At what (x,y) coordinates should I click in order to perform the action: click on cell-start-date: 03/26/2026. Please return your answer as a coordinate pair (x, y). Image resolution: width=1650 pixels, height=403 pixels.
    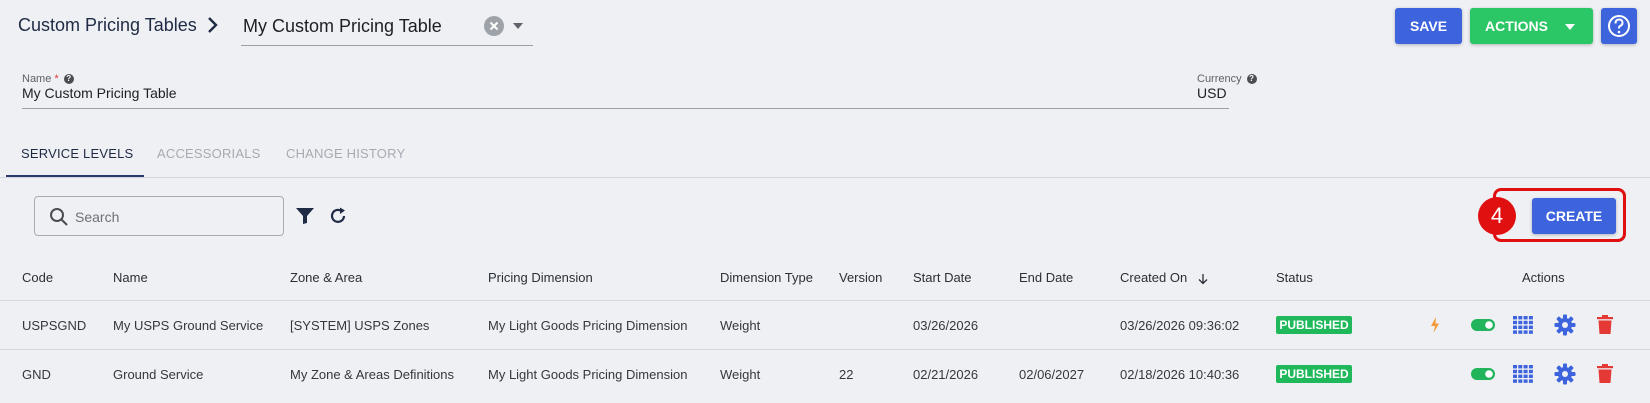
    Looking at the image, I should click on (946, 325).